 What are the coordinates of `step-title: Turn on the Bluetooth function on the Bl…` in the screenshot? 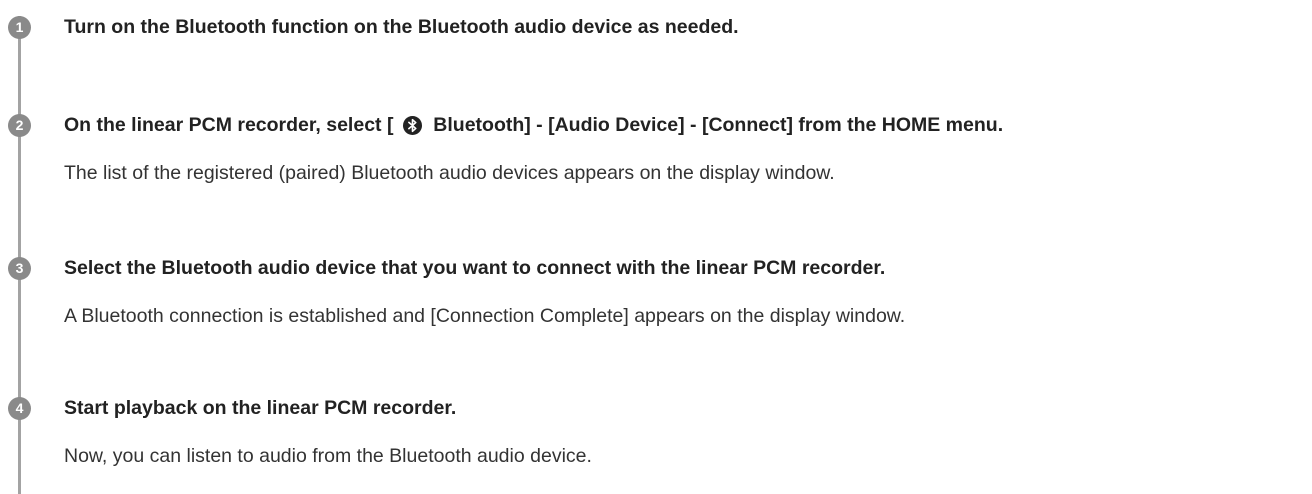 It's located at (401, 27).